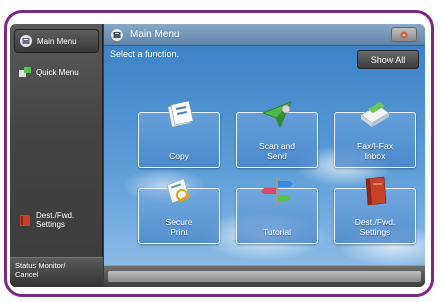 The width and height of the screenshot is (441, 302). Describe the element at coordinates (276, 114) in the screenshot. I see `scan-send-icon` at that location.